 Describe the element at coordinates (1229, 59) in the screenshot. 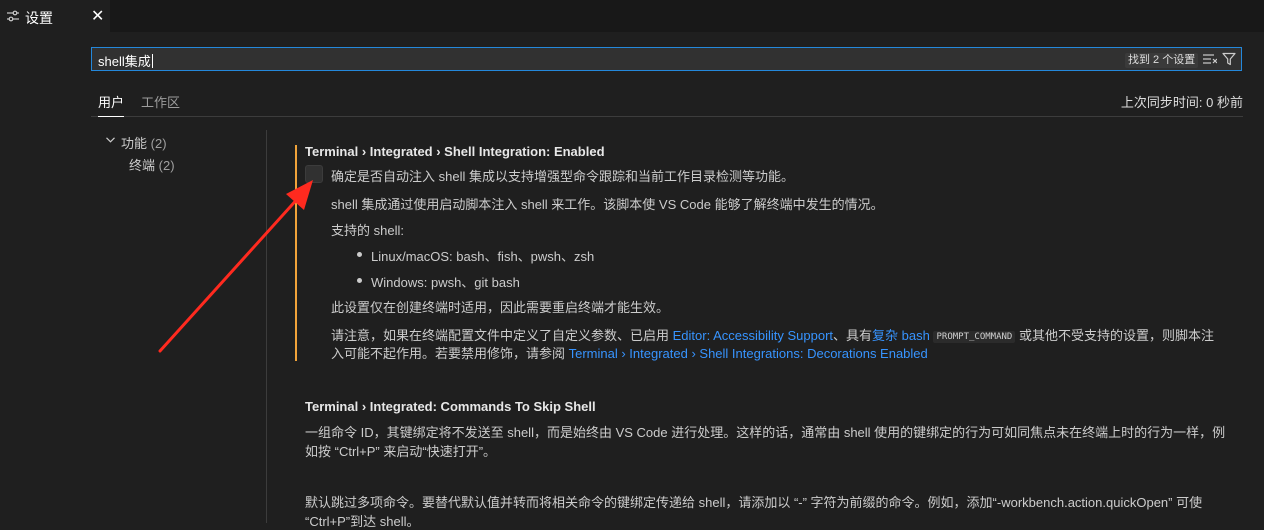

I see `filter-icon` at that location.